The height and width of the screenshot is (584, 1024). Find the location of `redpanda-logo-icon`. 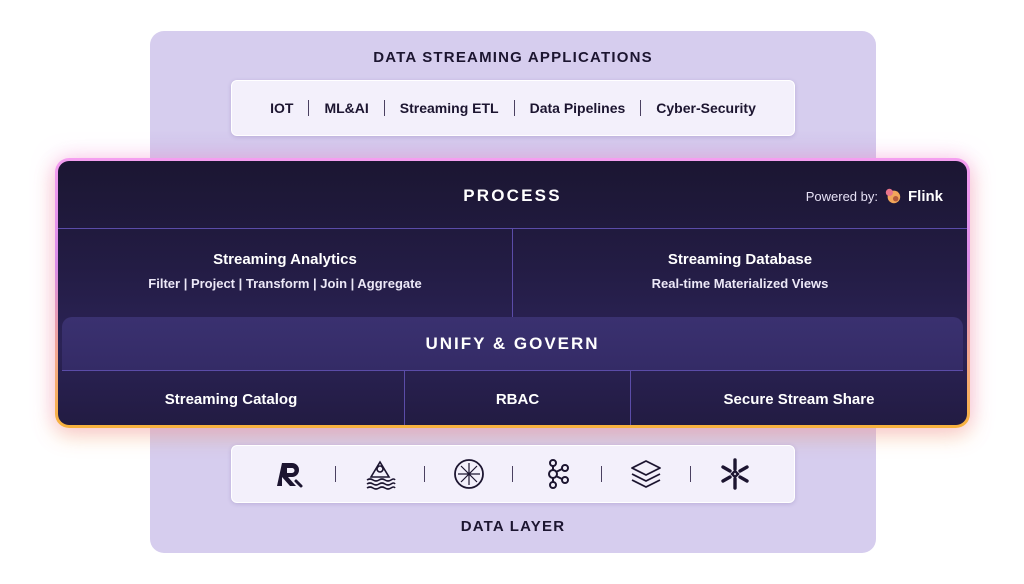

redpanda-logo-icon is located at coordinates (291, 474).